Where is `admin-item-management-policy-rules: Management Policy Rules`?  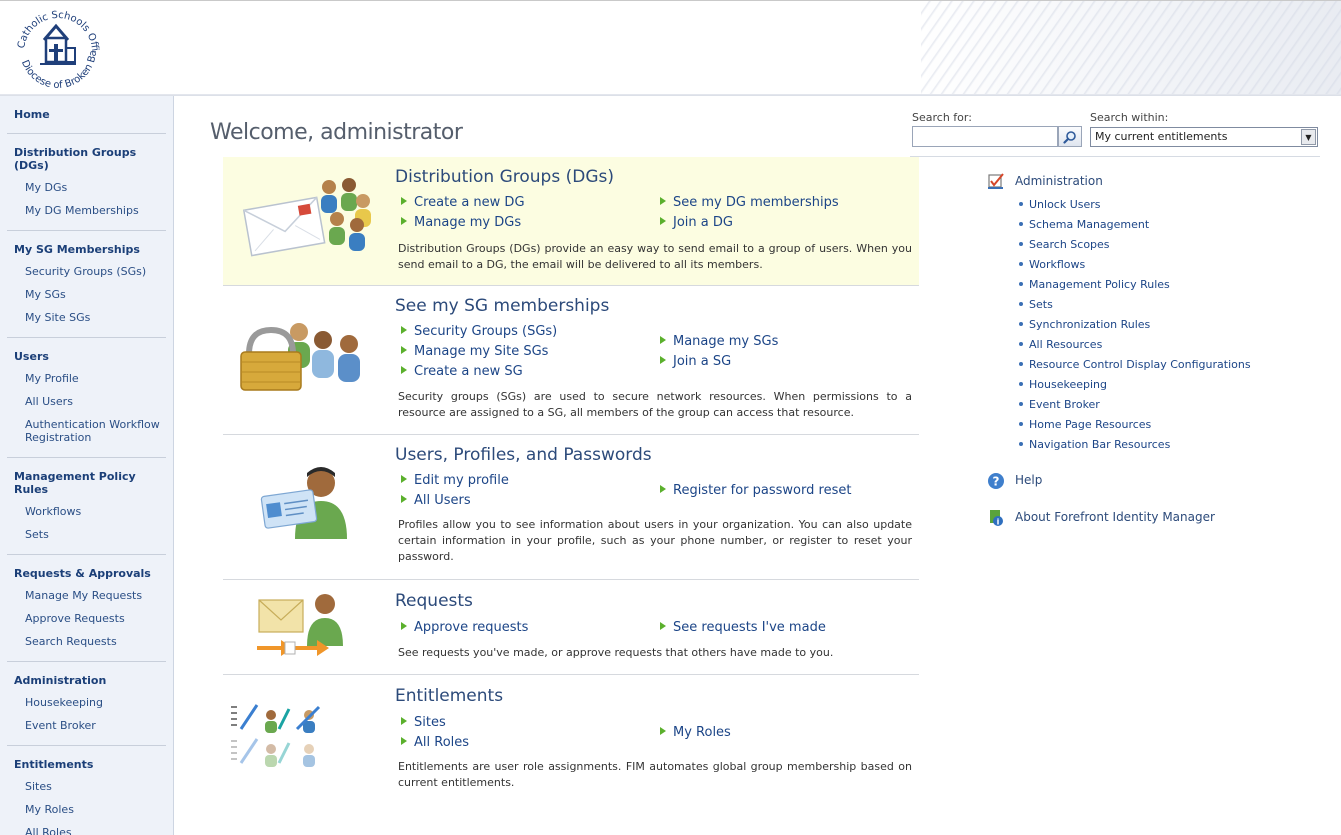
admin-item-management-policy-rules: Management Policy Rules is located at coordinates (1135, 285).